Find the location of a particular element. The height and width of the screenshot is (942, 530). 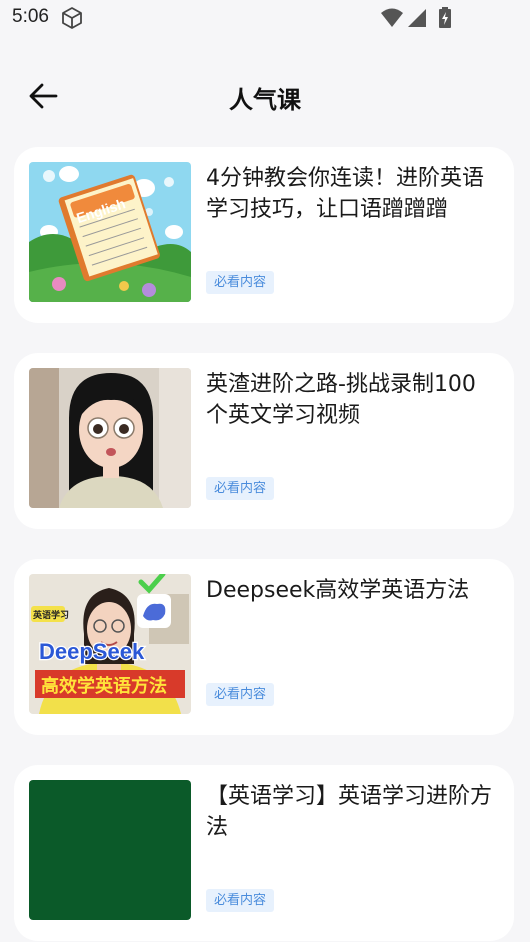

course-thumbnail: 英语学习 DeepSeek 高效学英语方法 is located at coordinates (110, 644).